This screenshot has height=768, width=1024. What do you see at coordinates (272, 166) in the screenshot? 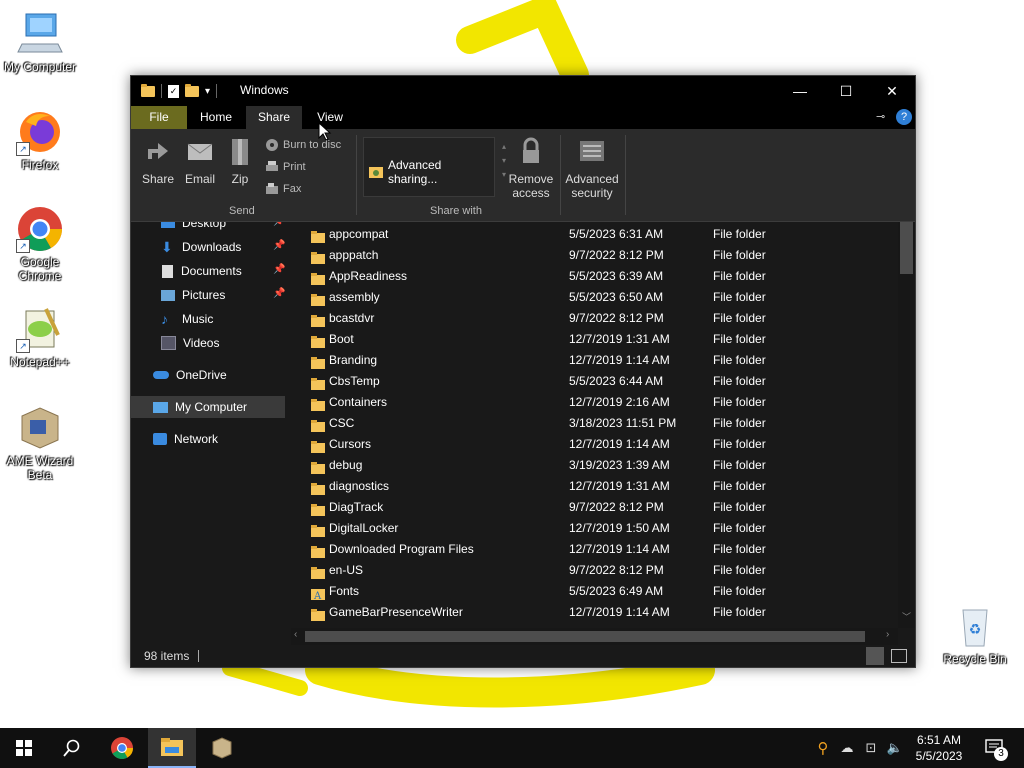
I see `print-icon` at bounding box center [272, 166].